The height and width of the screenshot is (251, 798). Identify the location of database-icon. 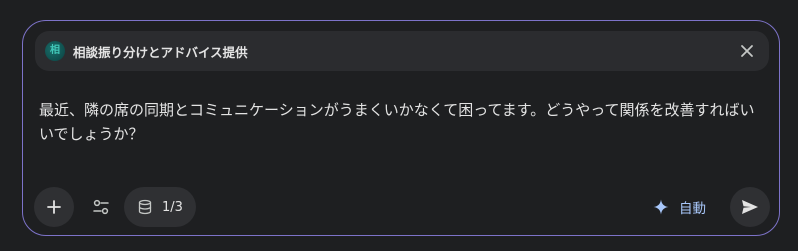
(145, 207).